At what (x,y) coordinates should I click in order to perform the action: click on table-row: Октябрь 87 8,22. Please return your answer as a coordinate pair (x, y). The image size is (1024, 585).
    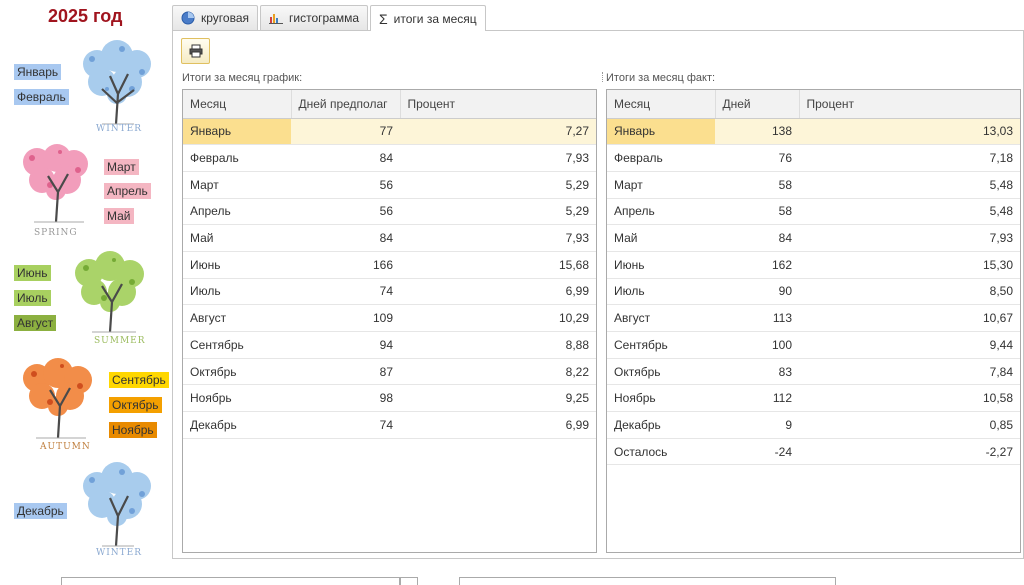
    Looking at the image, I should click on (389, 372).